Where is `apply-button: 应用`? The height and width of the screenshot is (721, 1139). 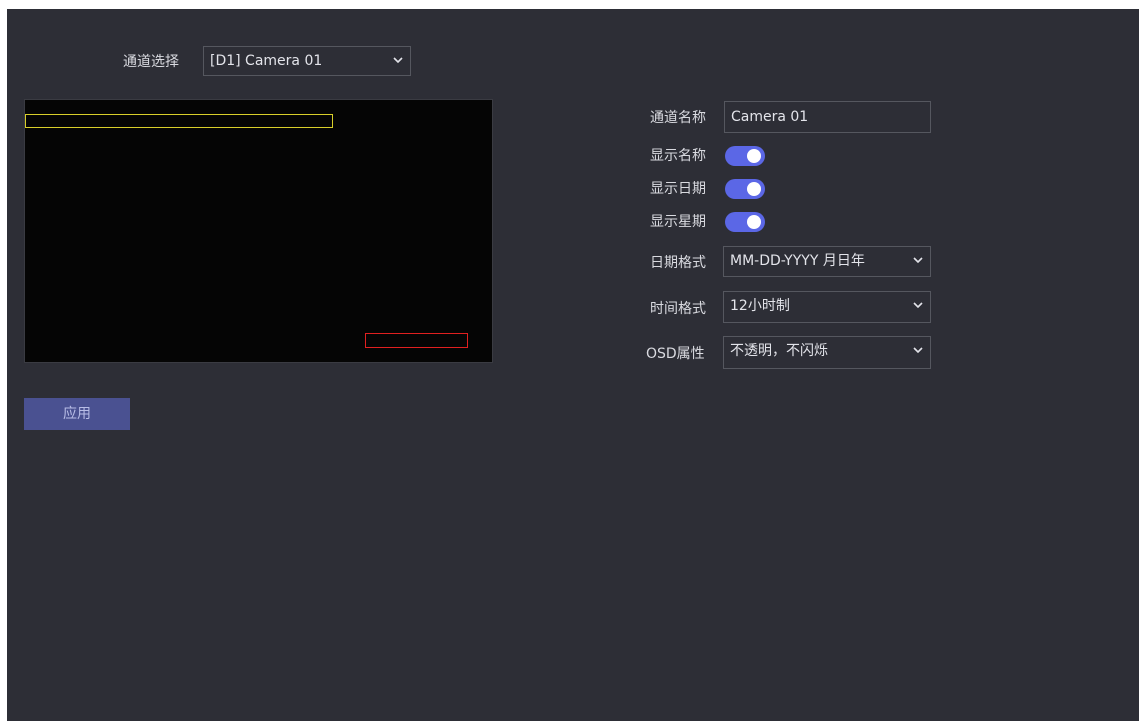
apply-button: 应用 is located at coordinates (77, 414).